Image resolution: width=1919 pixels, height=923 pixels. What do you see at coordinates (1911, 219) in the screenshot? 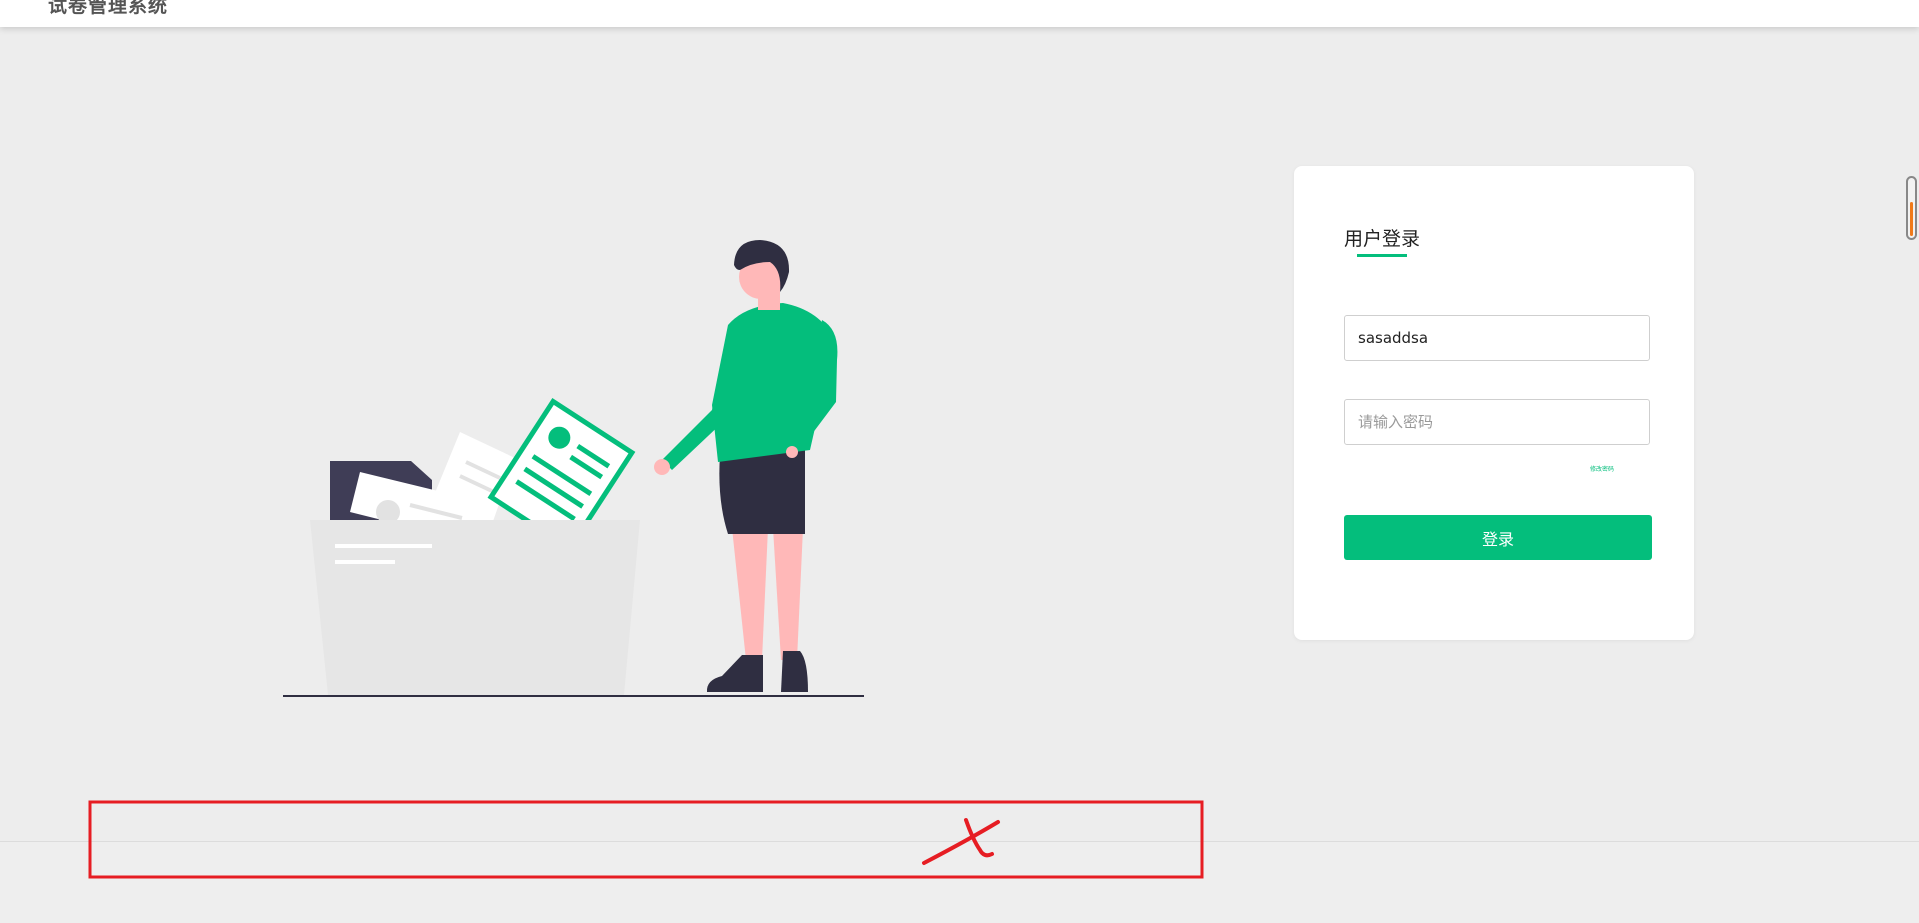
I see `scroll-indicator-fill` at bounding box center [1911, 219].